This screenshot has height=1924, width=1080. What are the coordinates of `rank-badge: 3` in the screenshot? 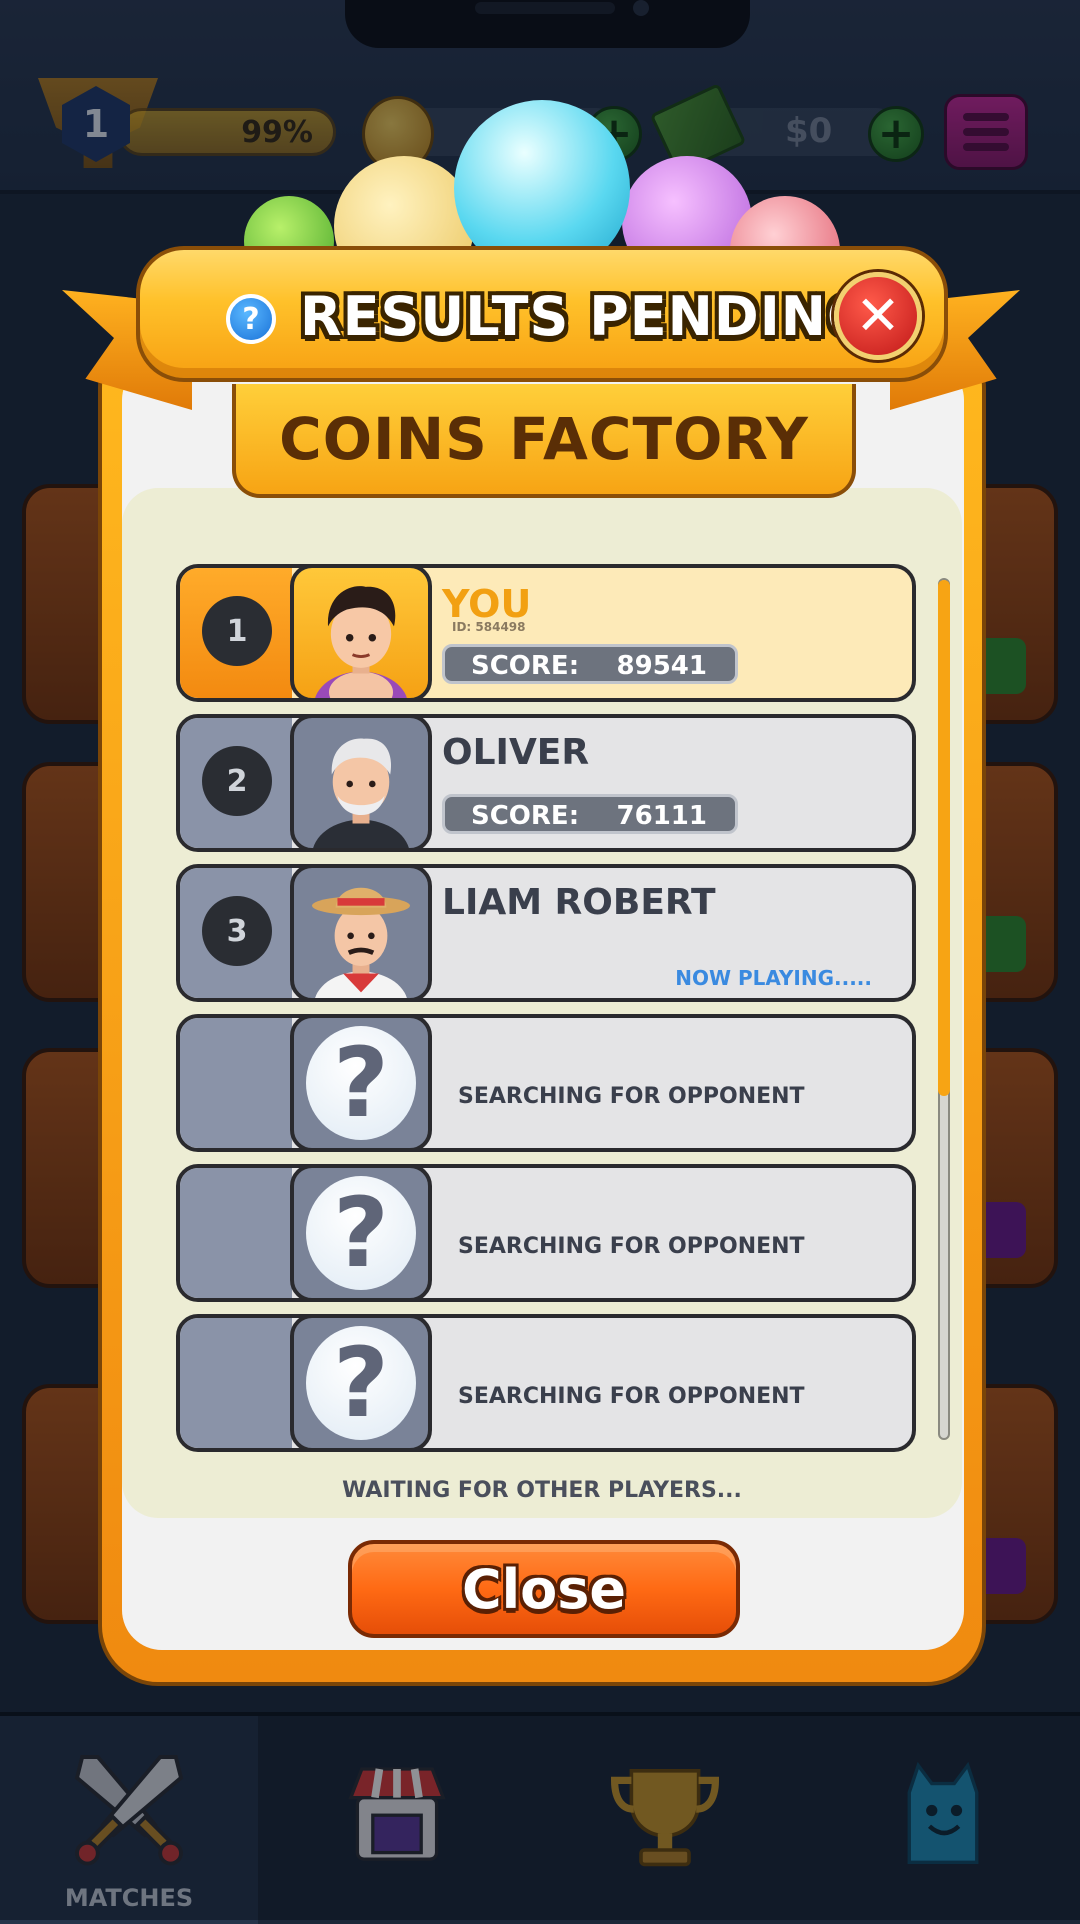 It's located at (237, 931).